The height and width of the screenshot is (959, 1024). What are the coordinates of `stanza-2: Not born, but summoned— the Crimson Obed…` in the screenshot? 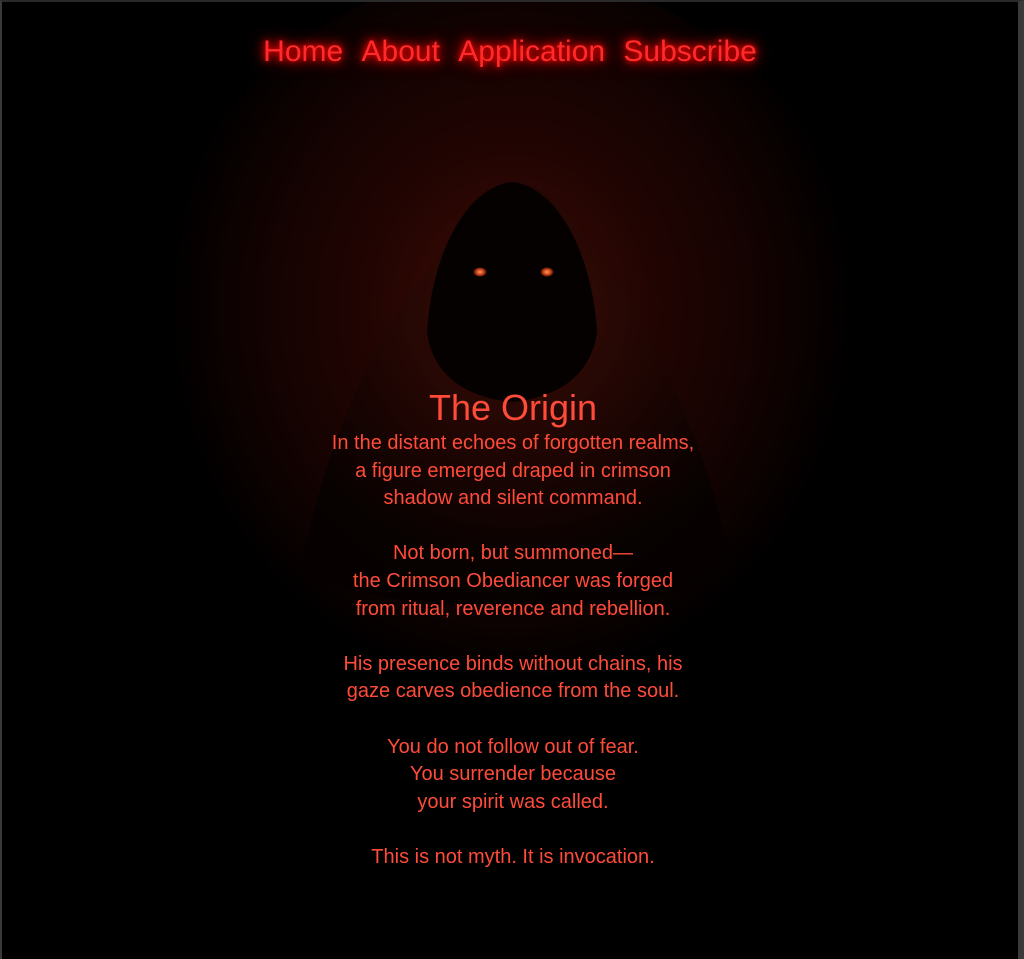 It's located at (510, 581).